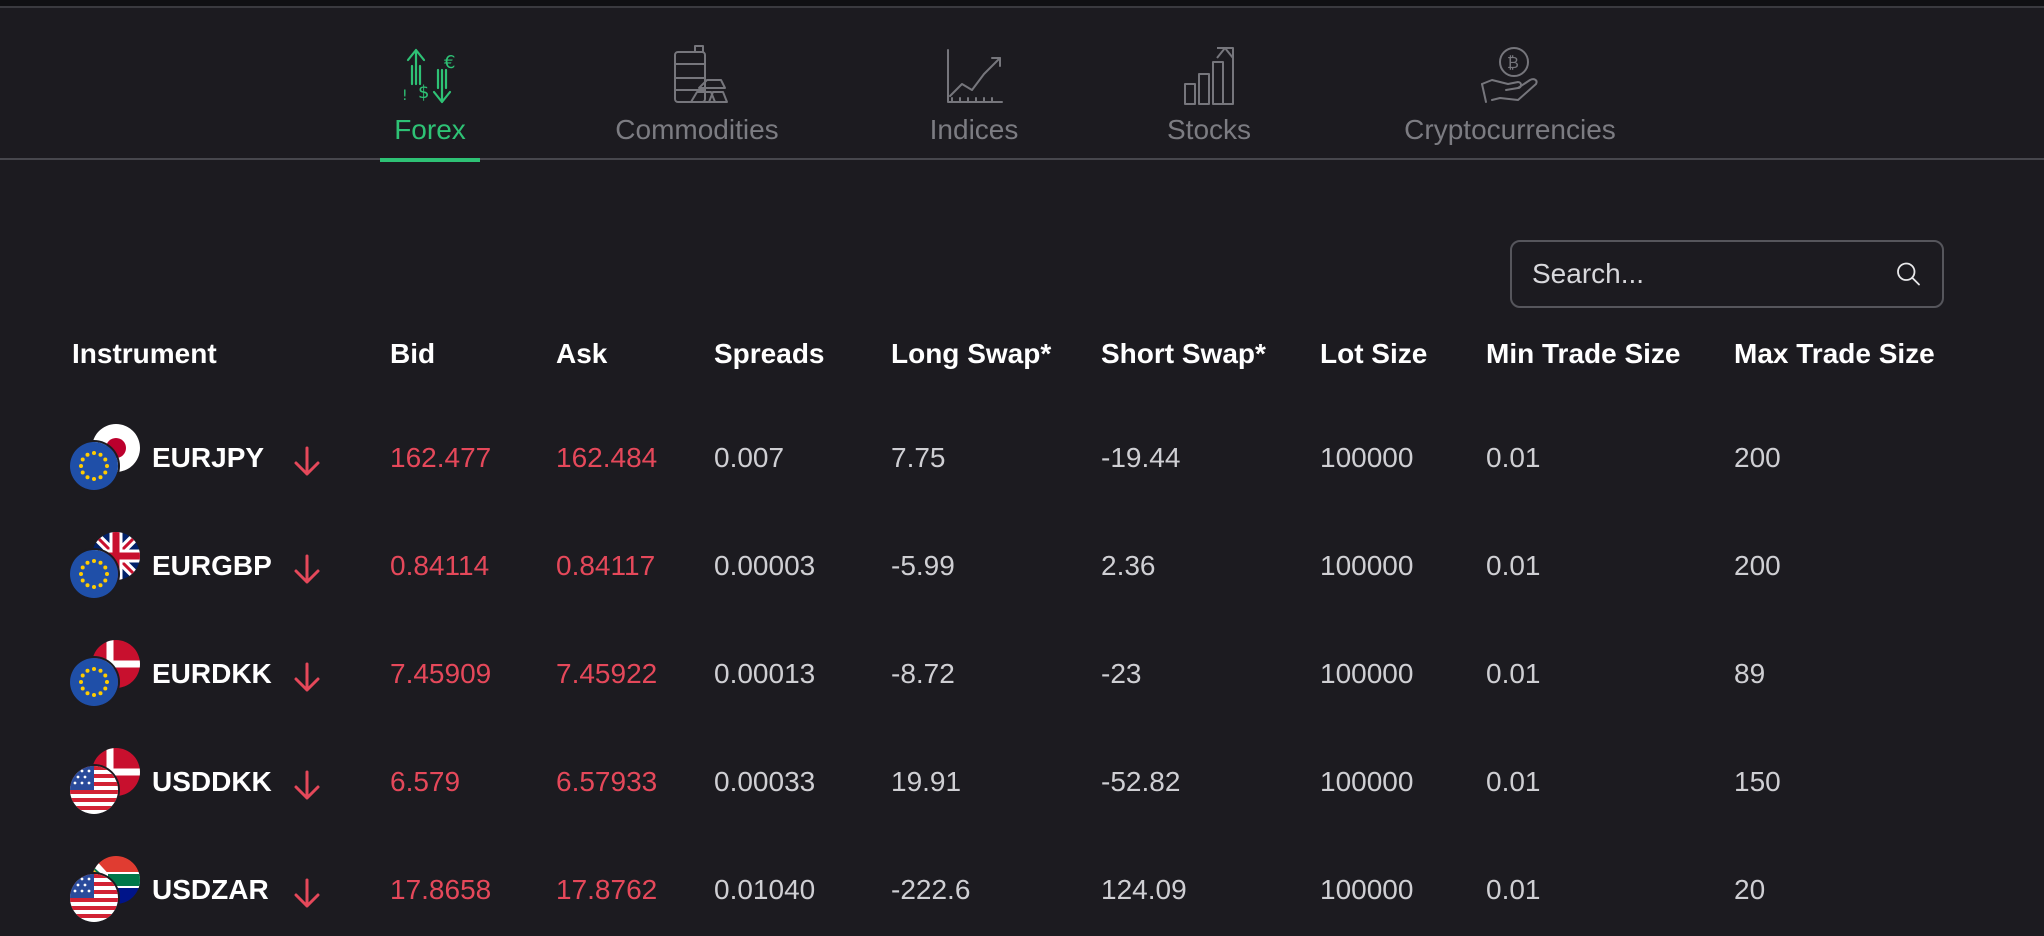  What do you see at coordinates (1750, 673) in the screenshot?
I see `max-trade-size-value: 89` at bounding box center [1750, 673].